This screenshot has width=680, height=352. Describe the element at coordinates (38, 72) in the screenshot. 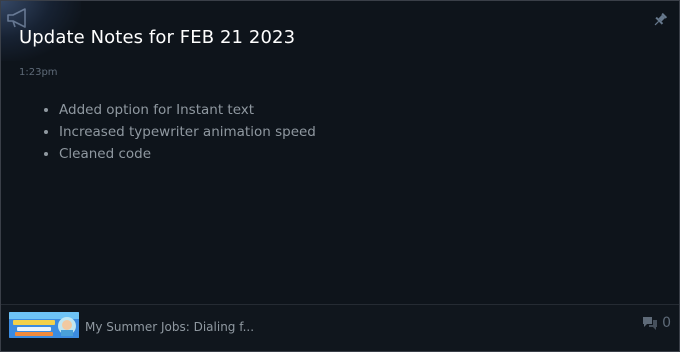

I see `post-time: 1:23pm` at that location.